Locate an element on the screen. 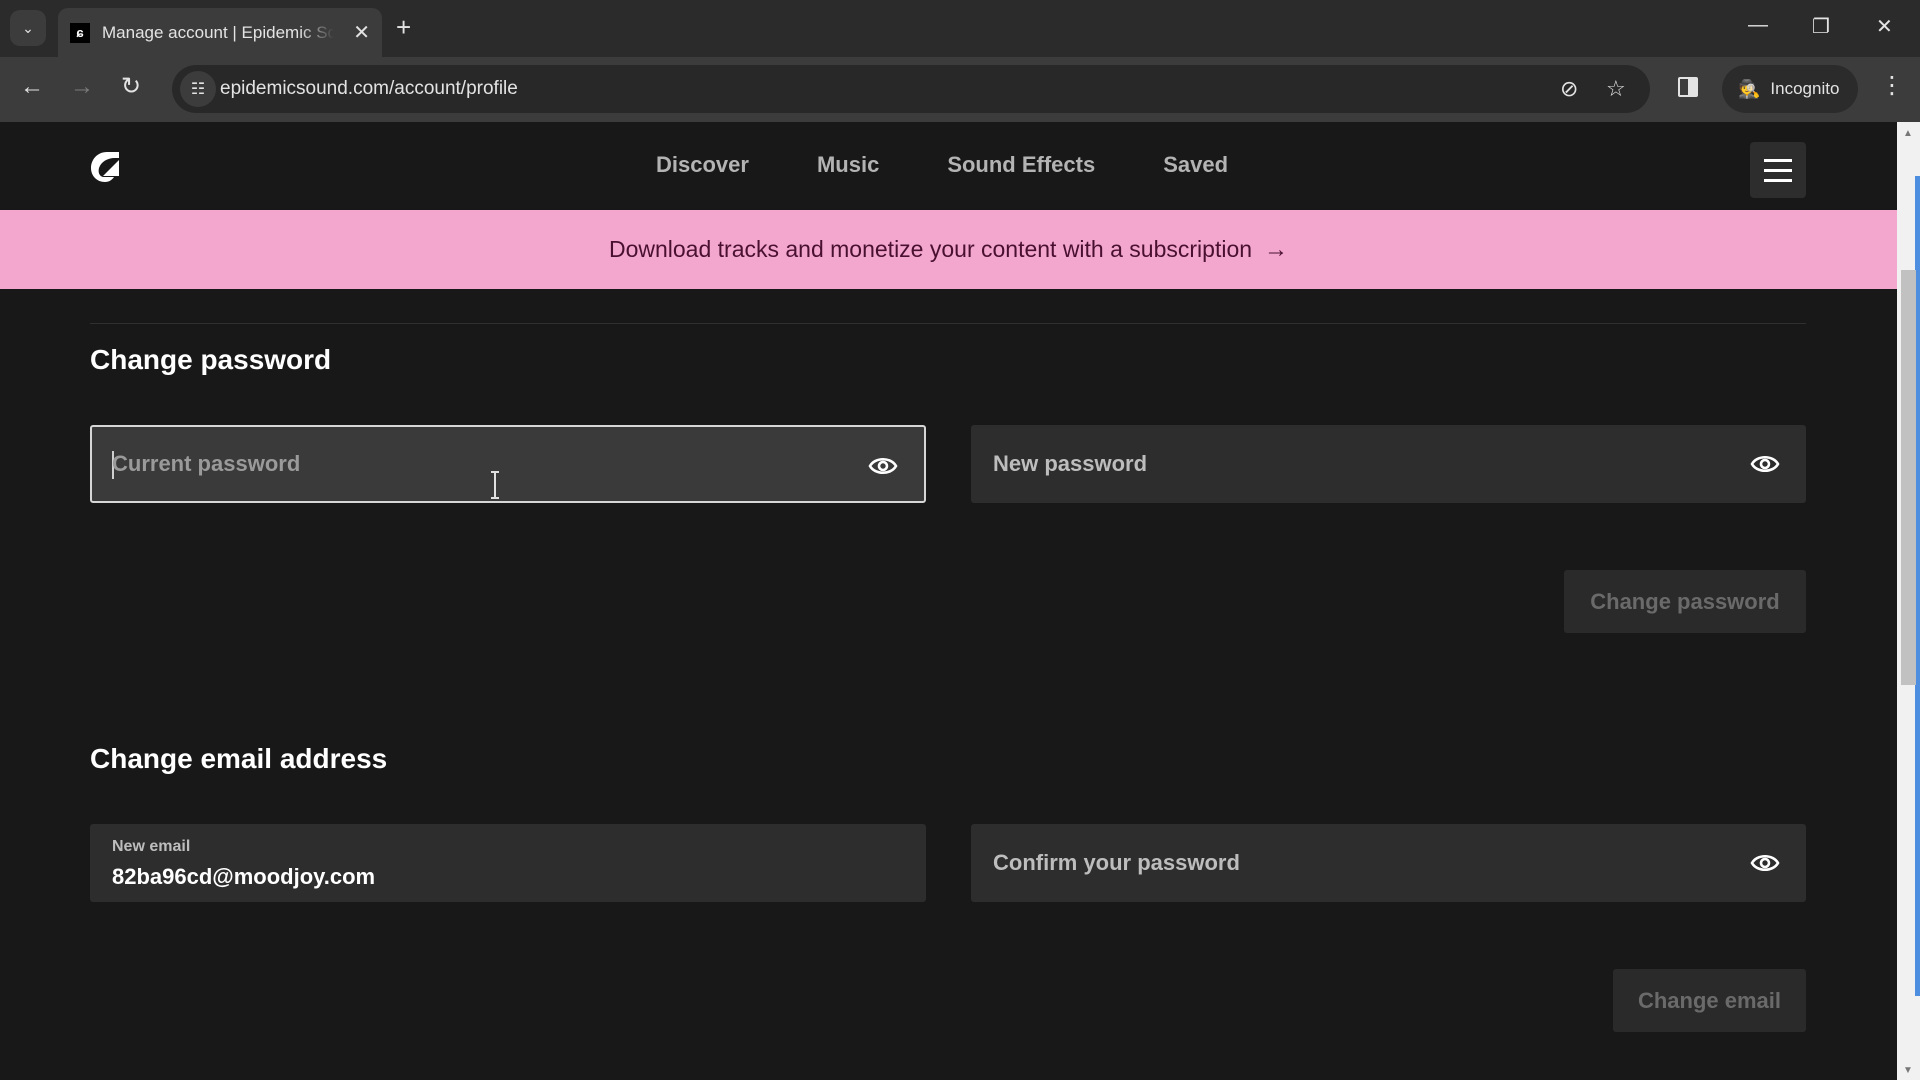 This screenshot has height=1080, width=1920. site-header: Discover Music Sound Effects Saved is located at coordinates (948, 166).